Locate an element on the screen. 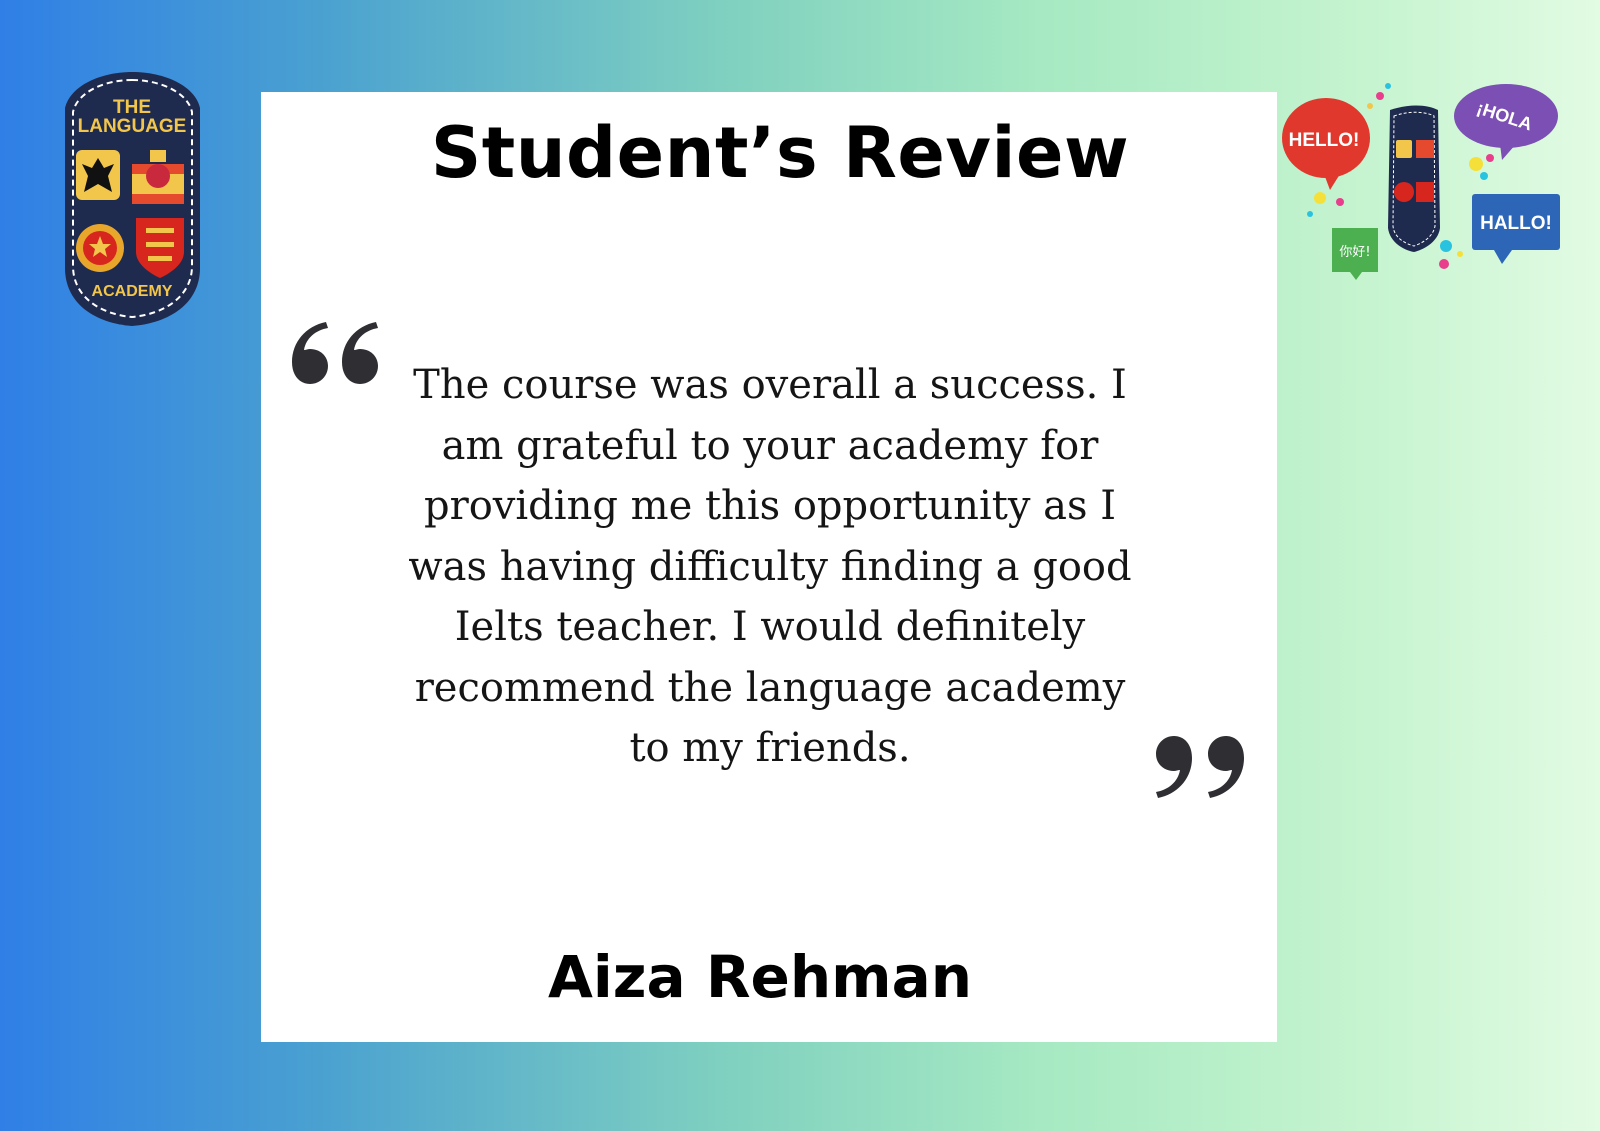 The height and width of the screenshot is (1131, 1600). logo-line-1: THE is located at coordinates (132, 107).